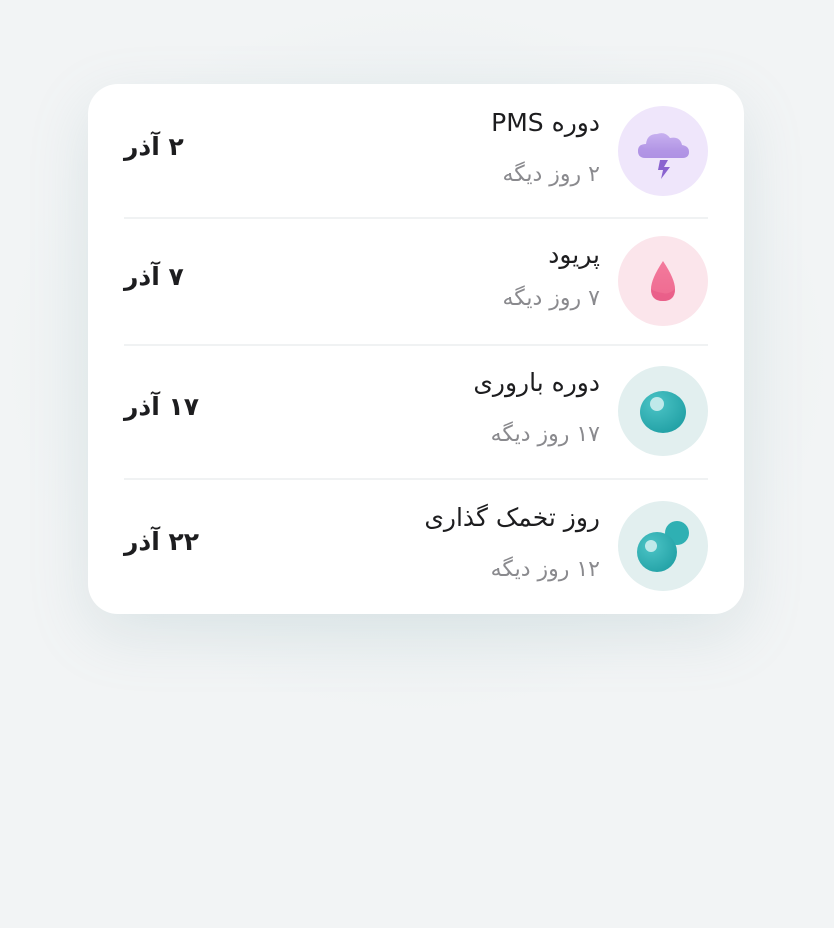 The image size is (834, 928). I want to click on event-row-fertile: دوره باروری ۱۷ روز دیگه ۱۷ آذر, so click(416, 411).